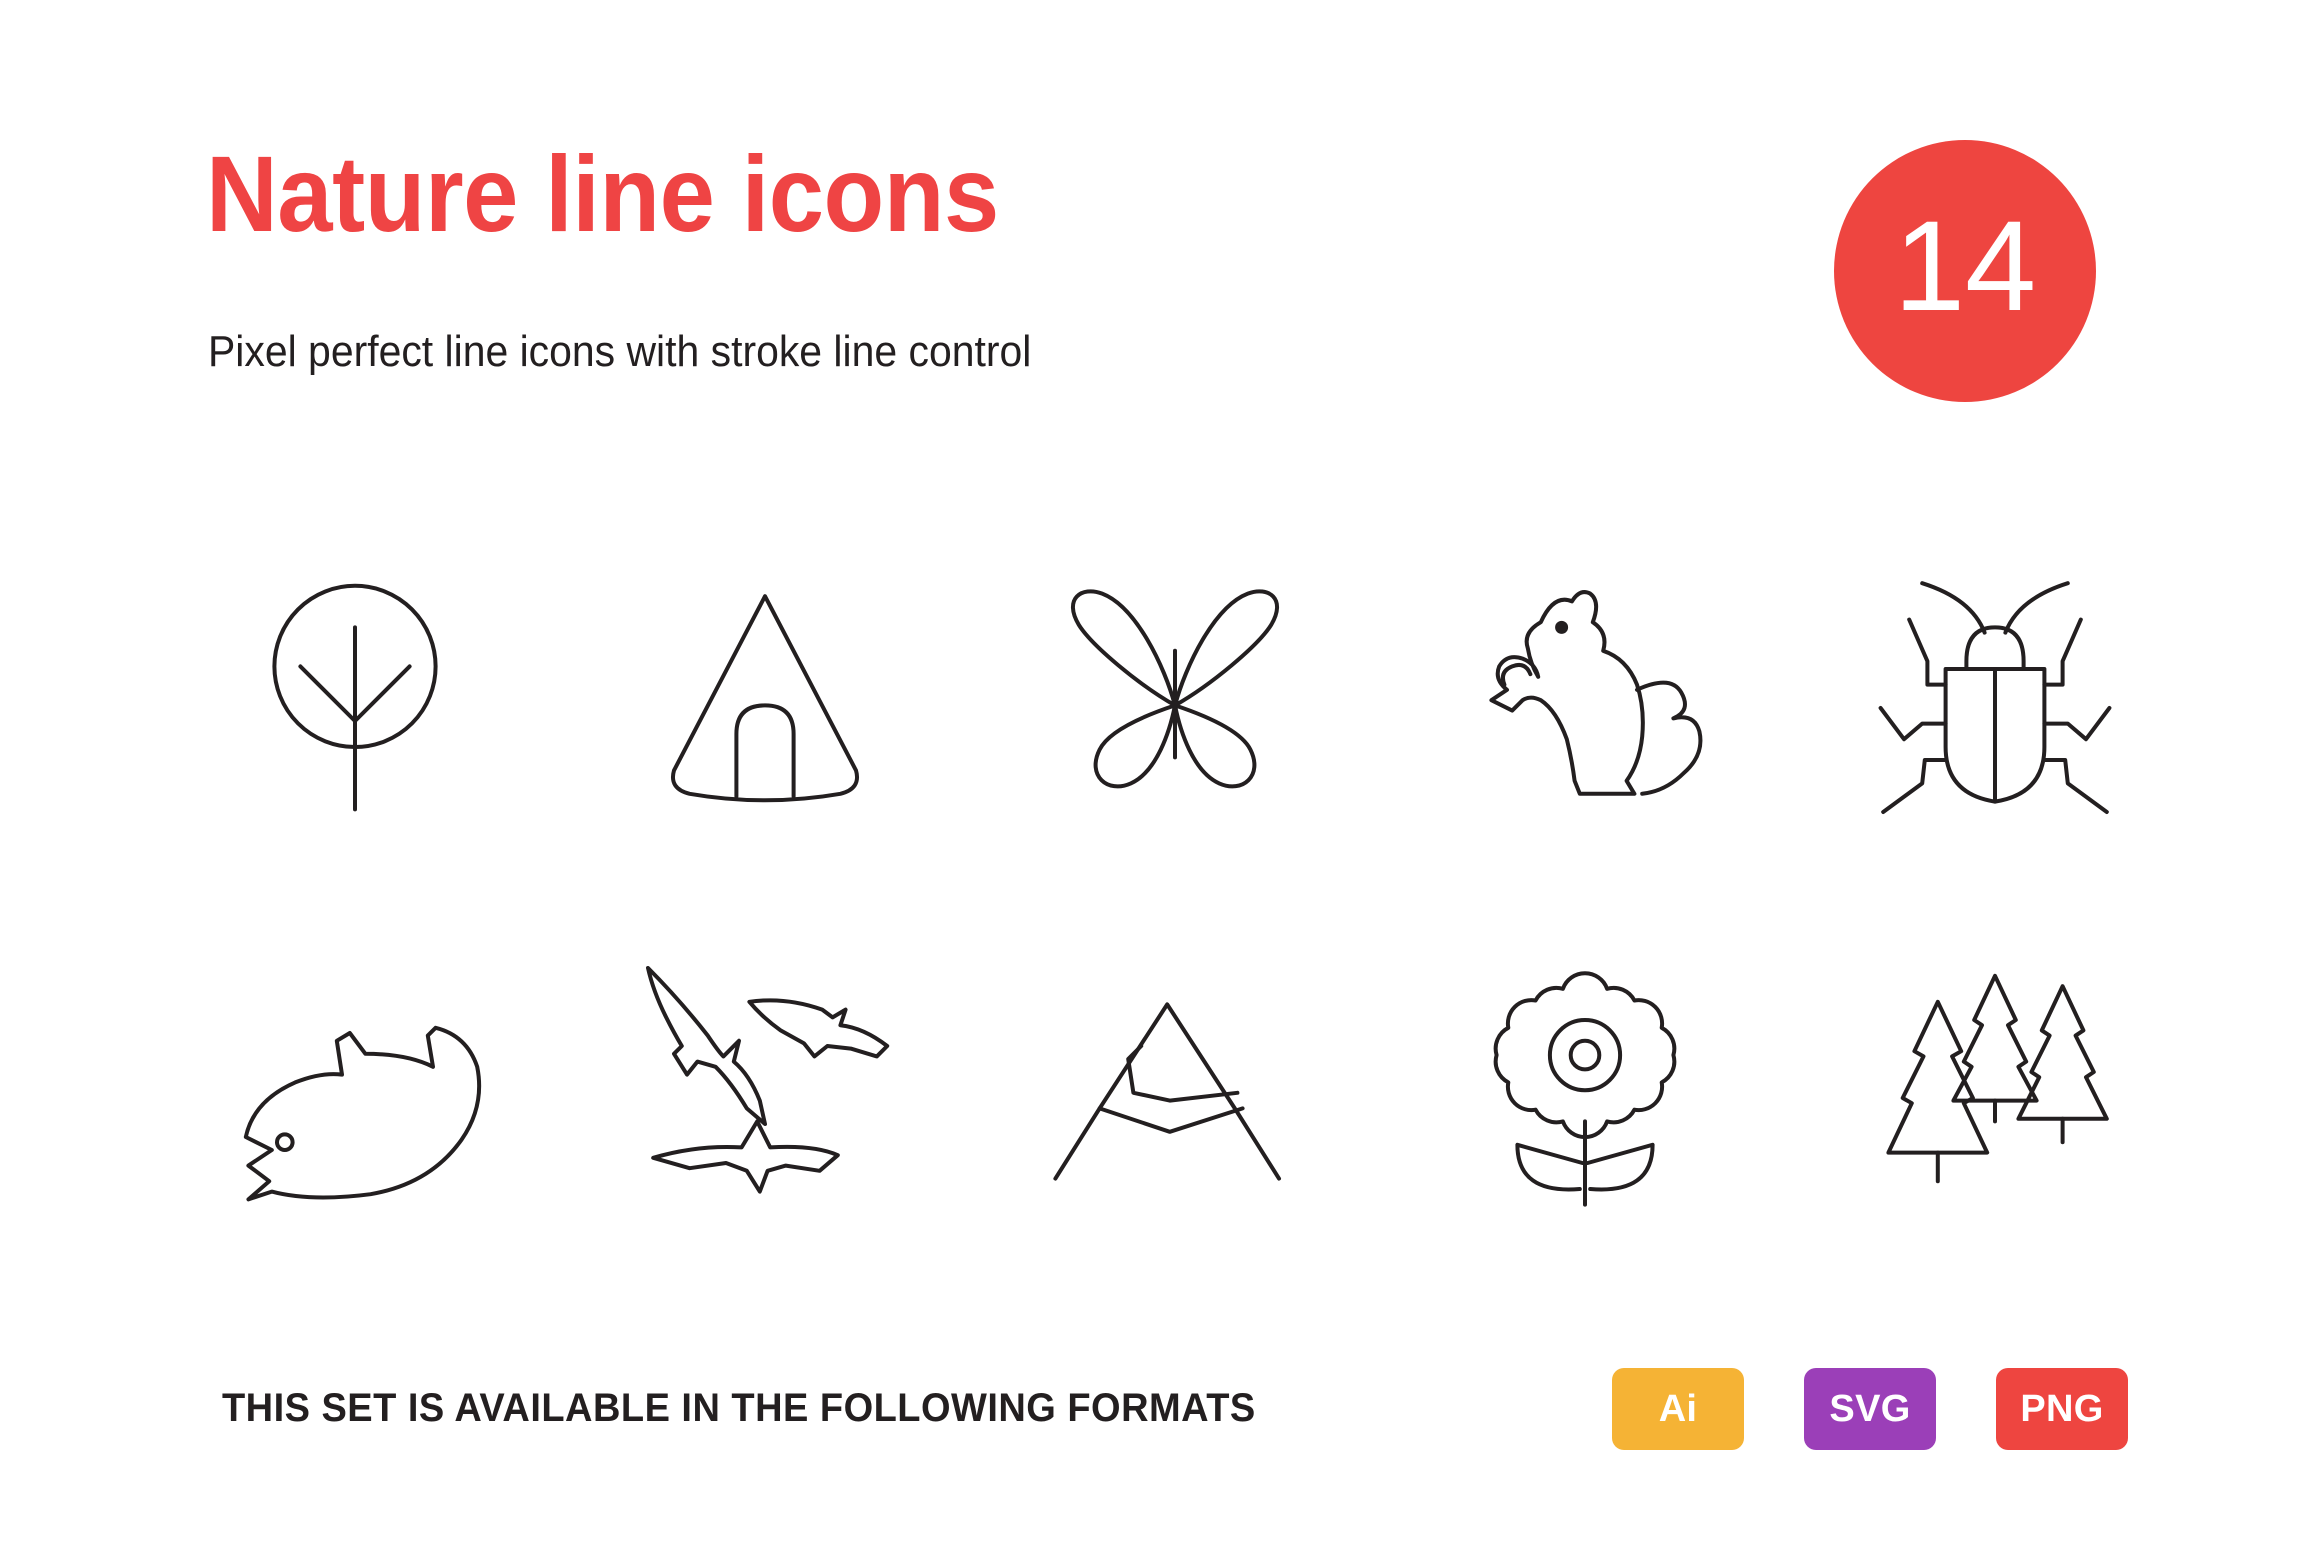  I want to click on icon-fish, so click(355, 1085).